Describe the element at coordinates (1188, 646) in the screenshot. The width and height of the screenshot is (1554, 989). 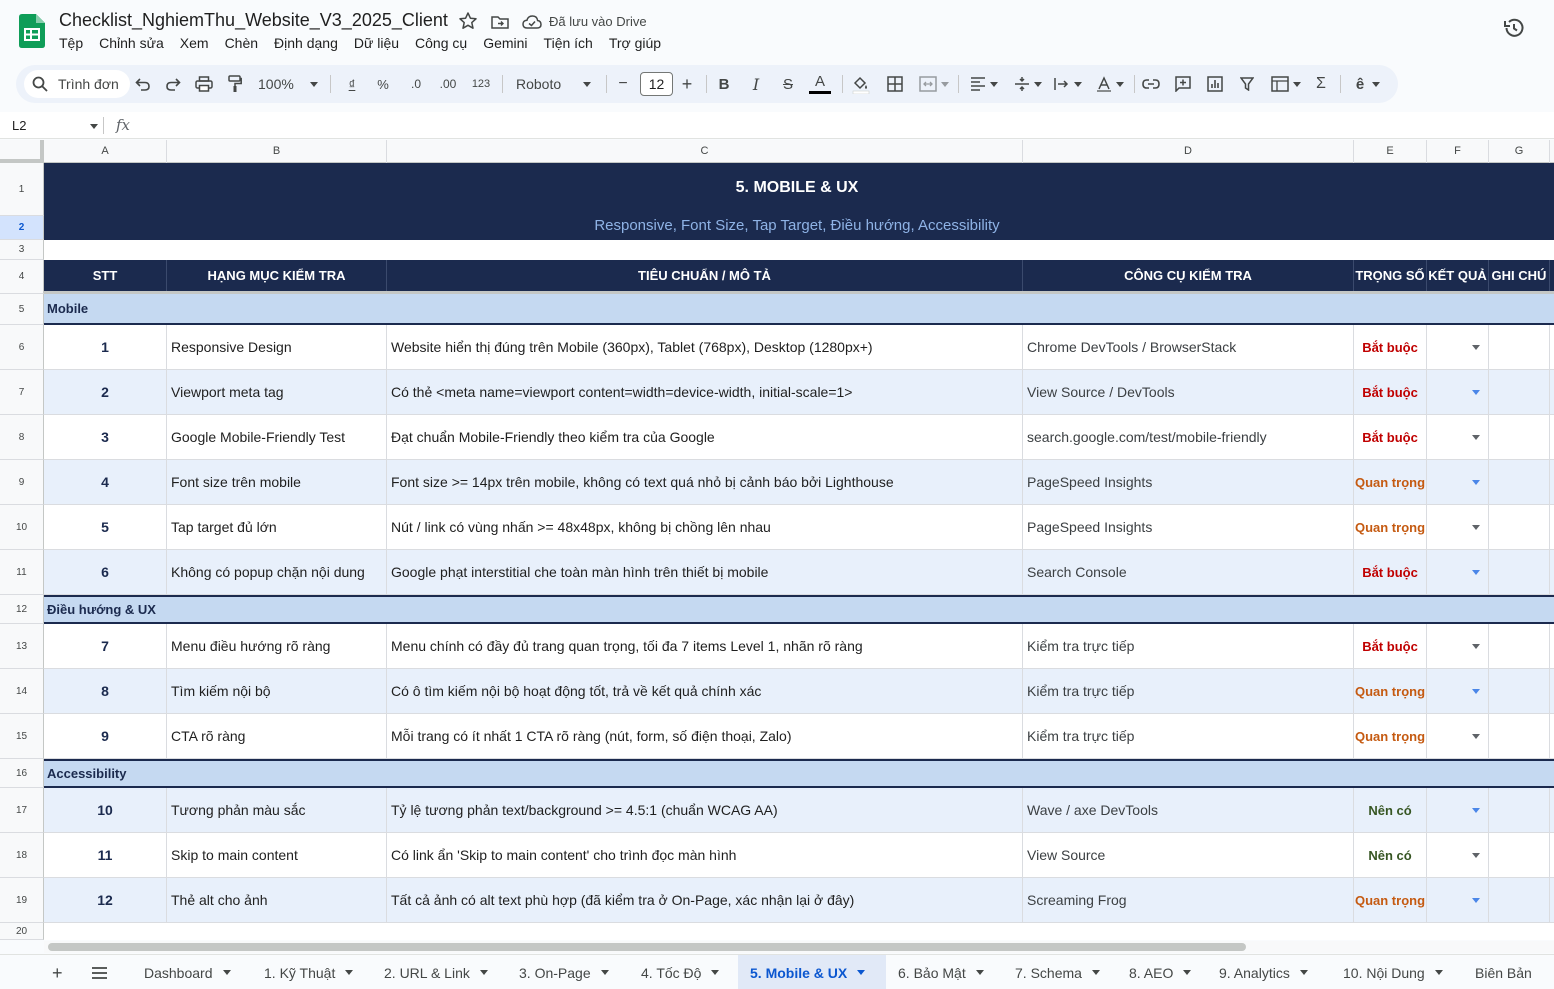
I see `tool-cell: Kiểm tra trực tiếp` at that location.